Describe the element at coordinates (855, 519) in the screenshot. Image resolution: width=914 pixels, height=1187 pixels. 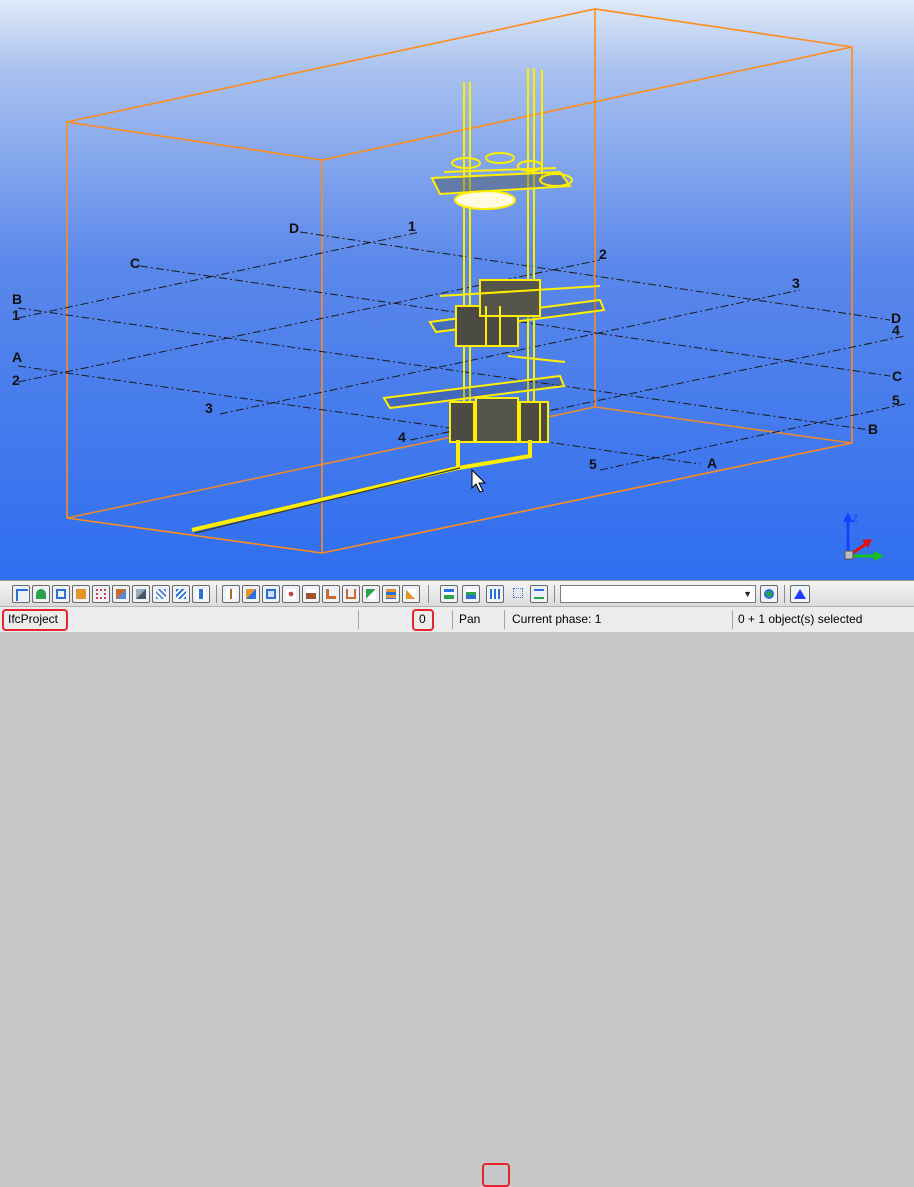
I see `svg-text: Z` at that location.